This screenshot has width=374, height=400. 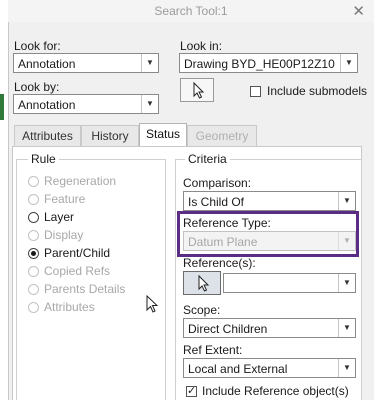 I want to click on radio-layer, so click(x=33, y=217).